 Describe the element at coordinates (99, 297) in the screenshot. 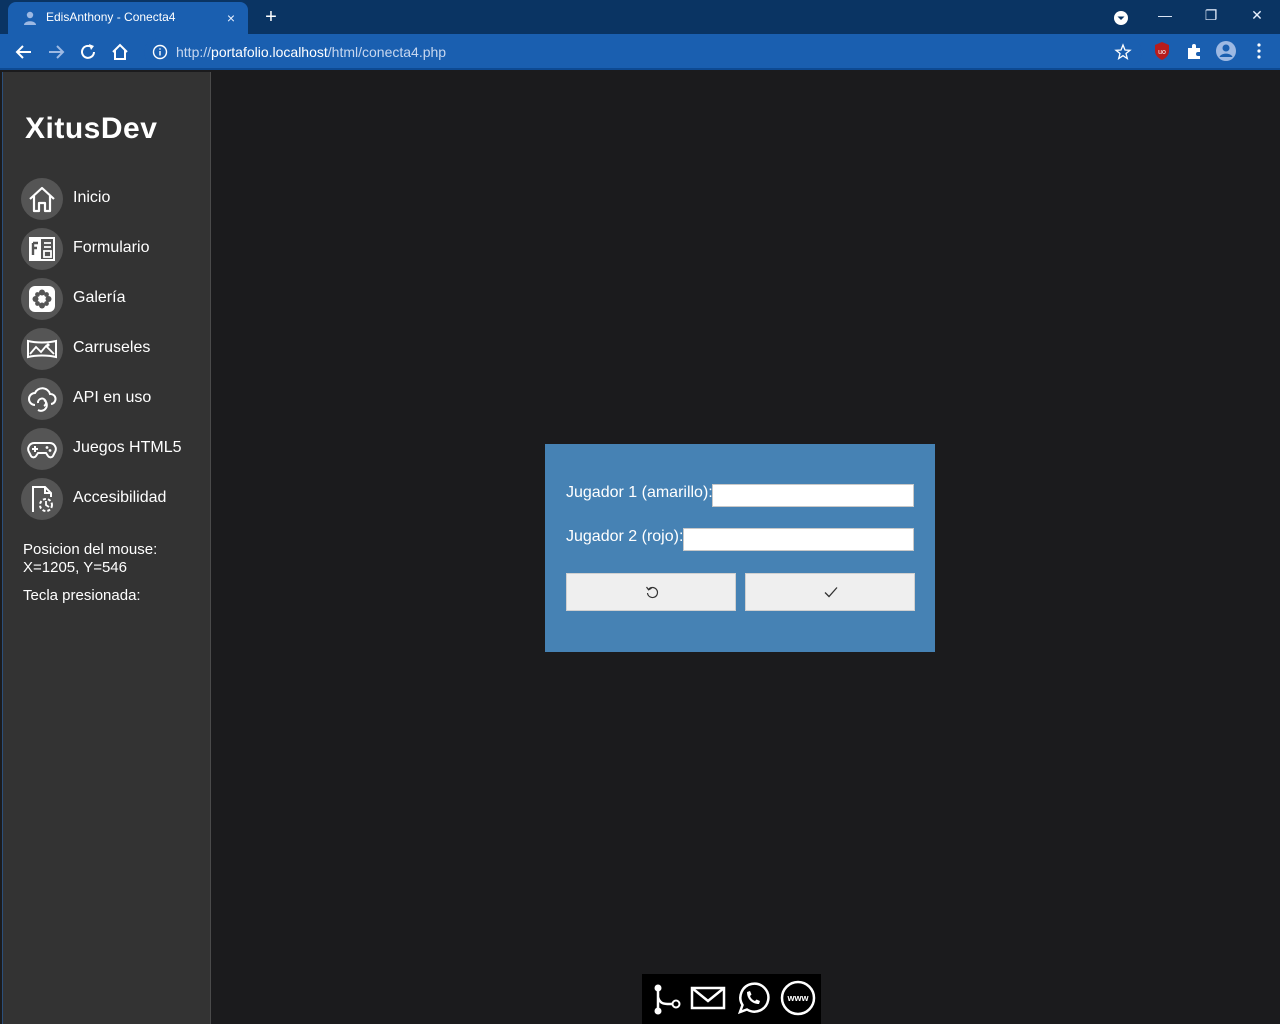

I see `sidebar-item-label: Galería` at that location.